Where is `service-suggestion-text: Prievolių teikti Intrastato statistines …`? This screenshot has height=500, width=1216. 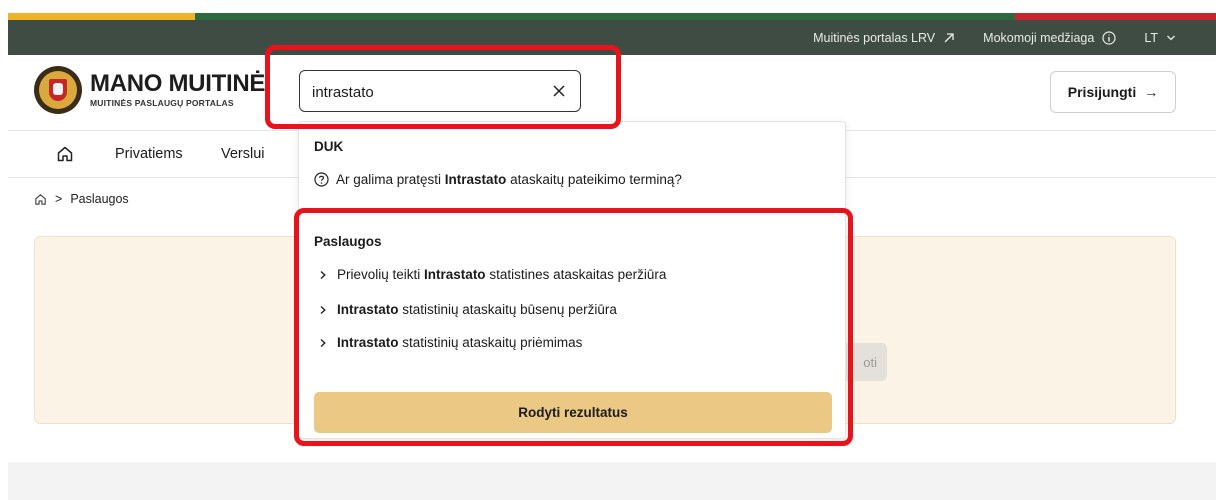
service-suggestion-text: Prievolių teikti Intrastato statistines … is located at coordinates (502, 274).